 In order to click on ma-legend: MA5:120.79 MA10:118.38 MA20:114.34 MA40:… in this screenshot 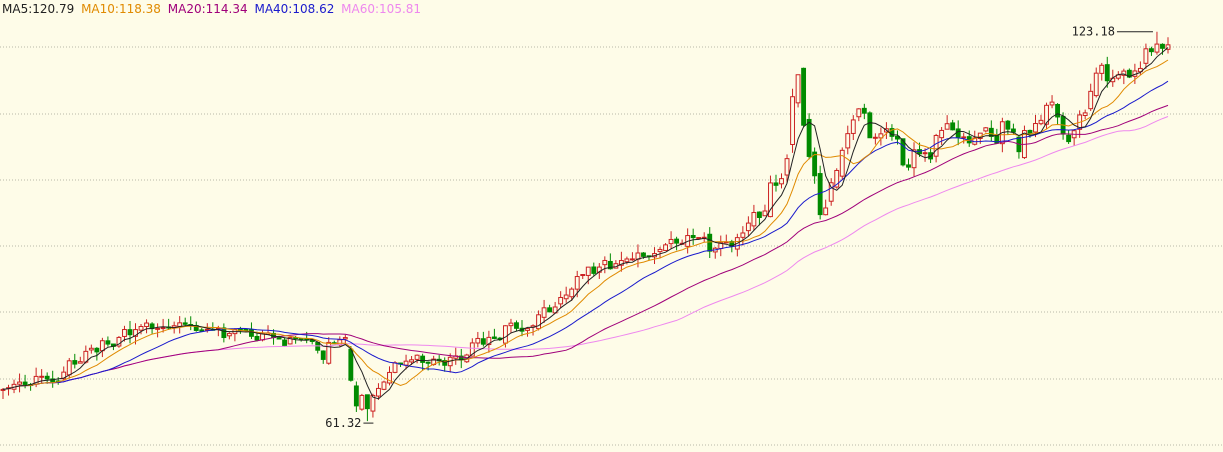, I will do `click(213, 9)`.